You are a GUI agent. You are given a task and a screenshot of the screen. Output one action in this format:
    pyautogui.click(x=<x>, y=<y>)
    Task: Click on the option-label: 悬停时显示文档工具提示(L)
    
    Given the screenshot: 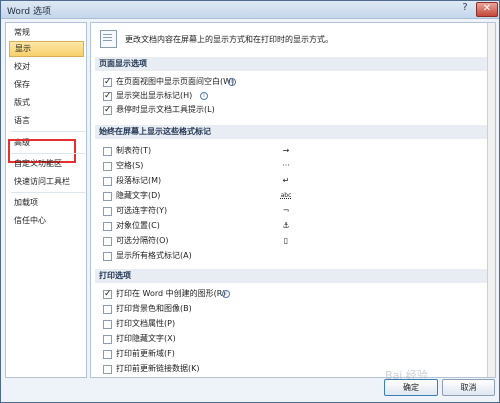 What is the action you would take?
    pyautogui.click(x=165, y=109)
    